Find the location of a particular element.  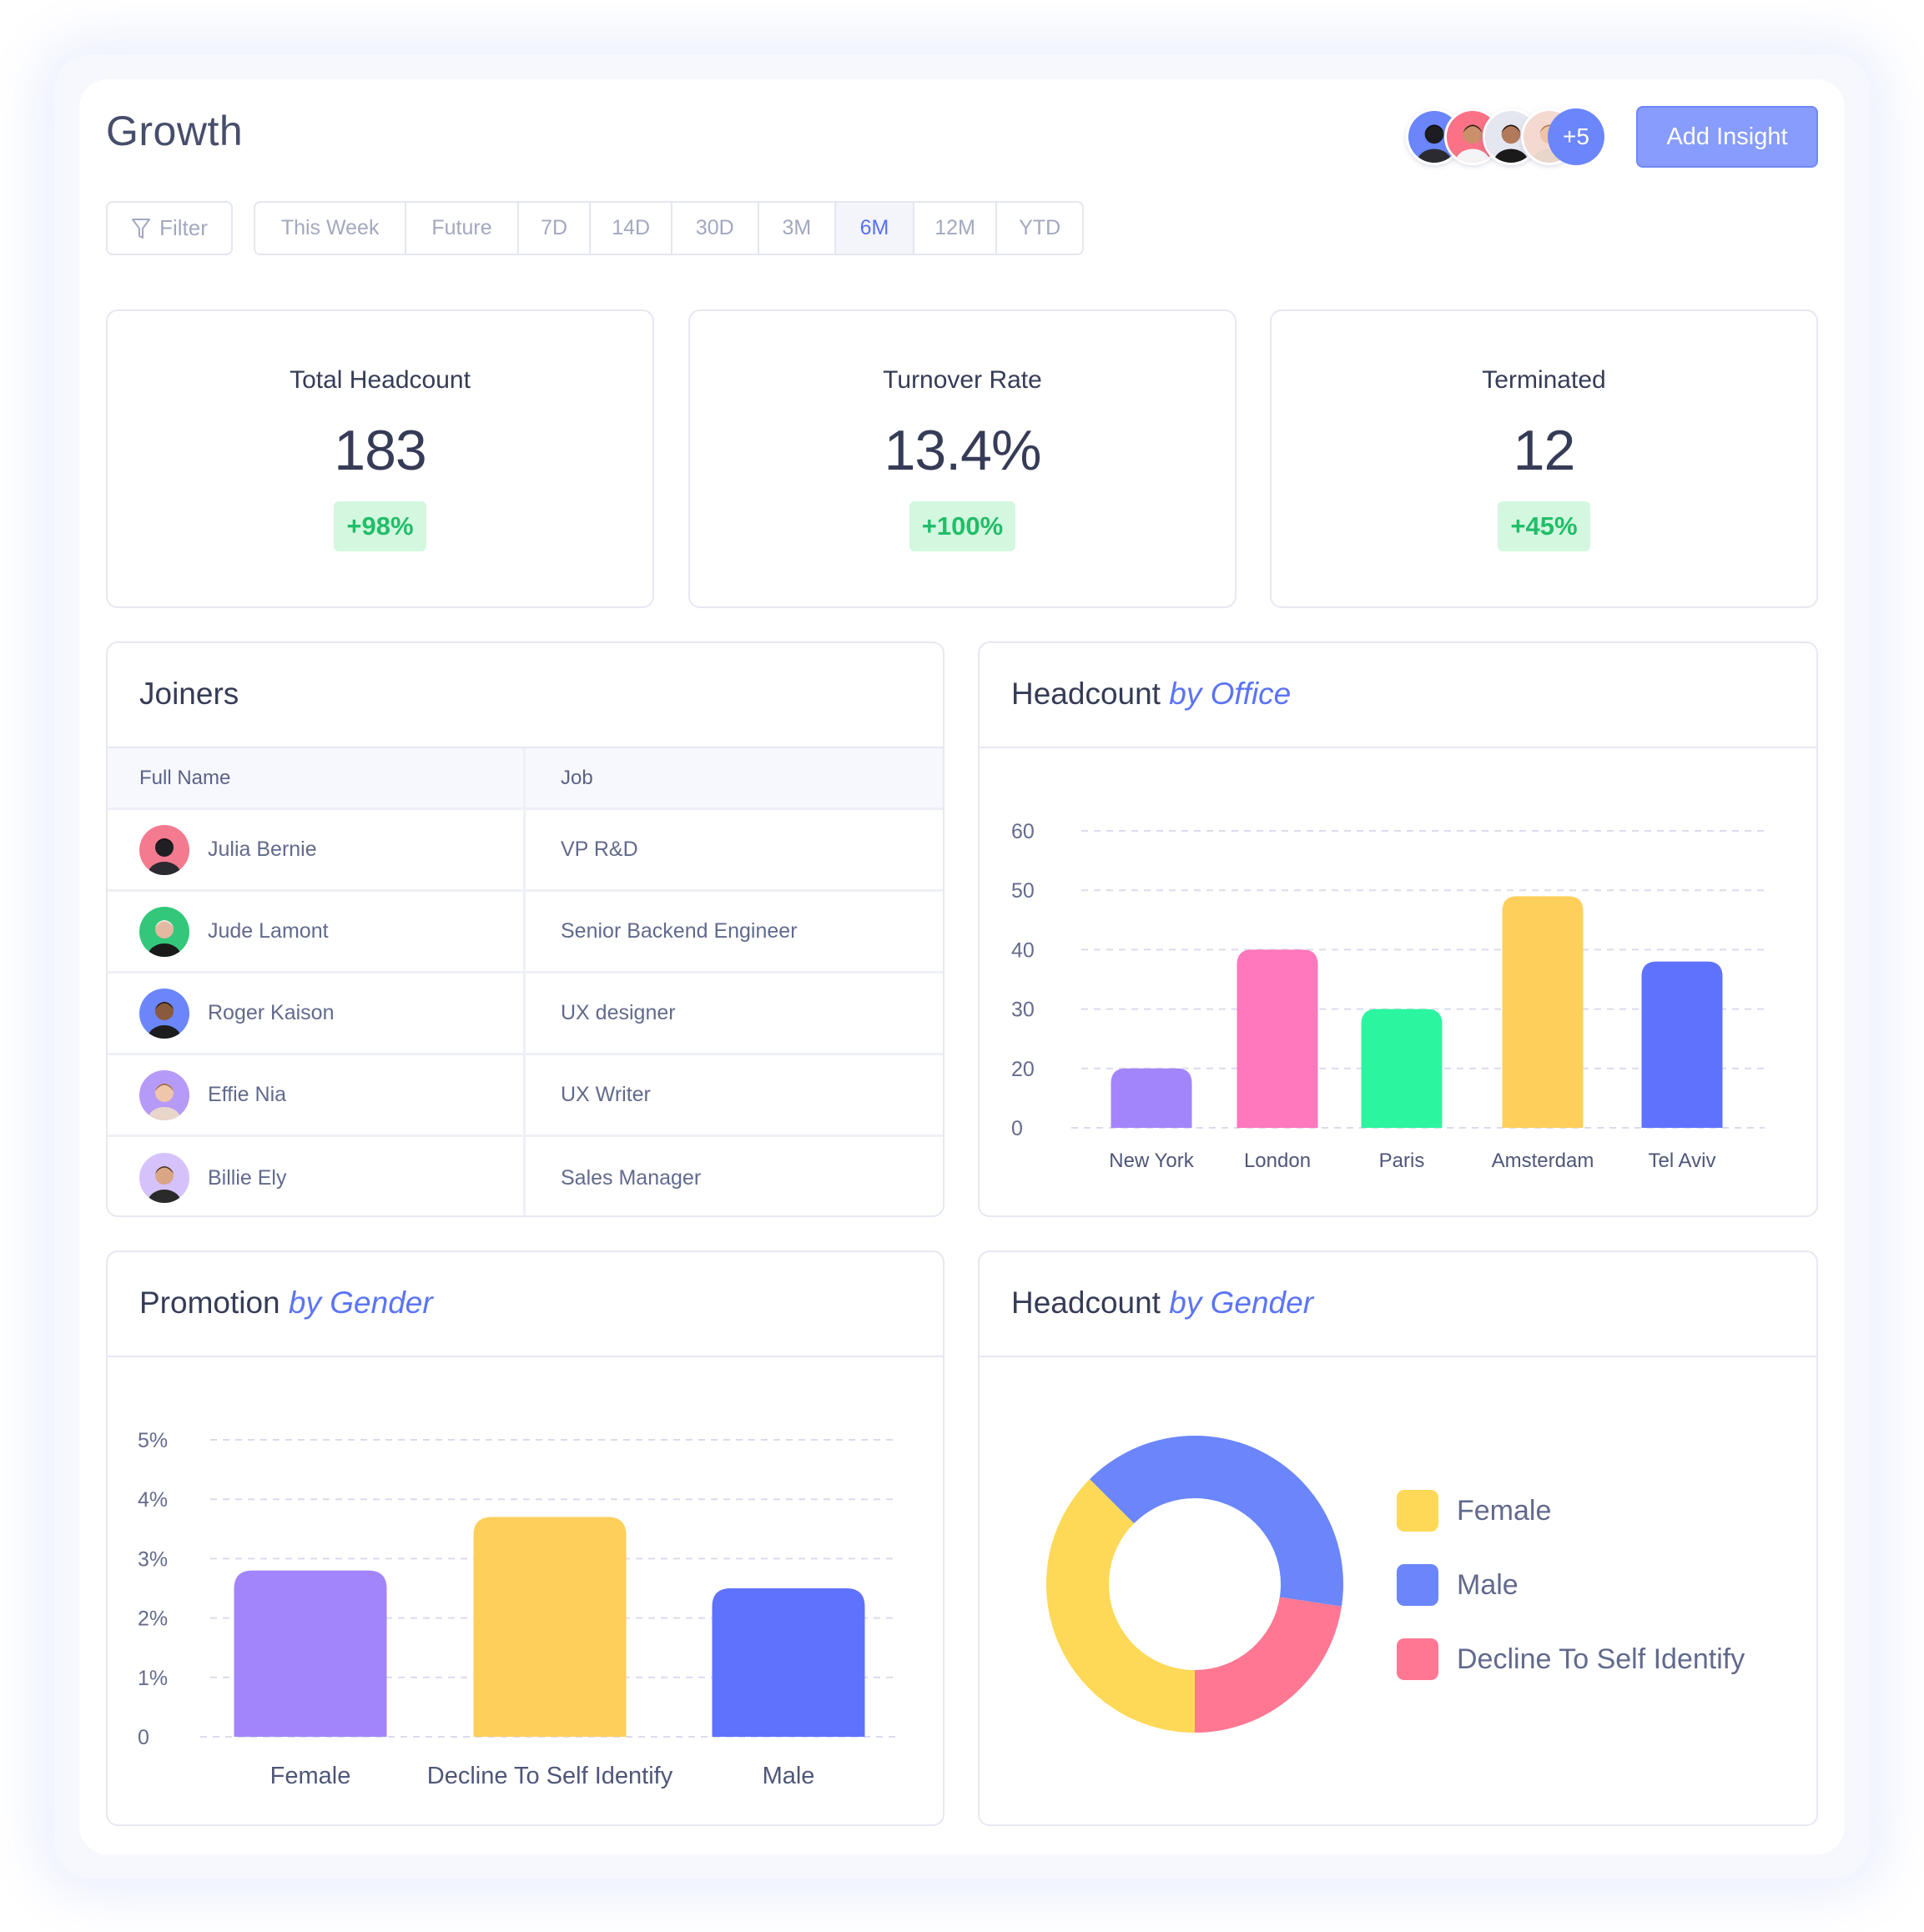

donut-slice-decline-to-self-identify is located at coordinates (1268, 1665).